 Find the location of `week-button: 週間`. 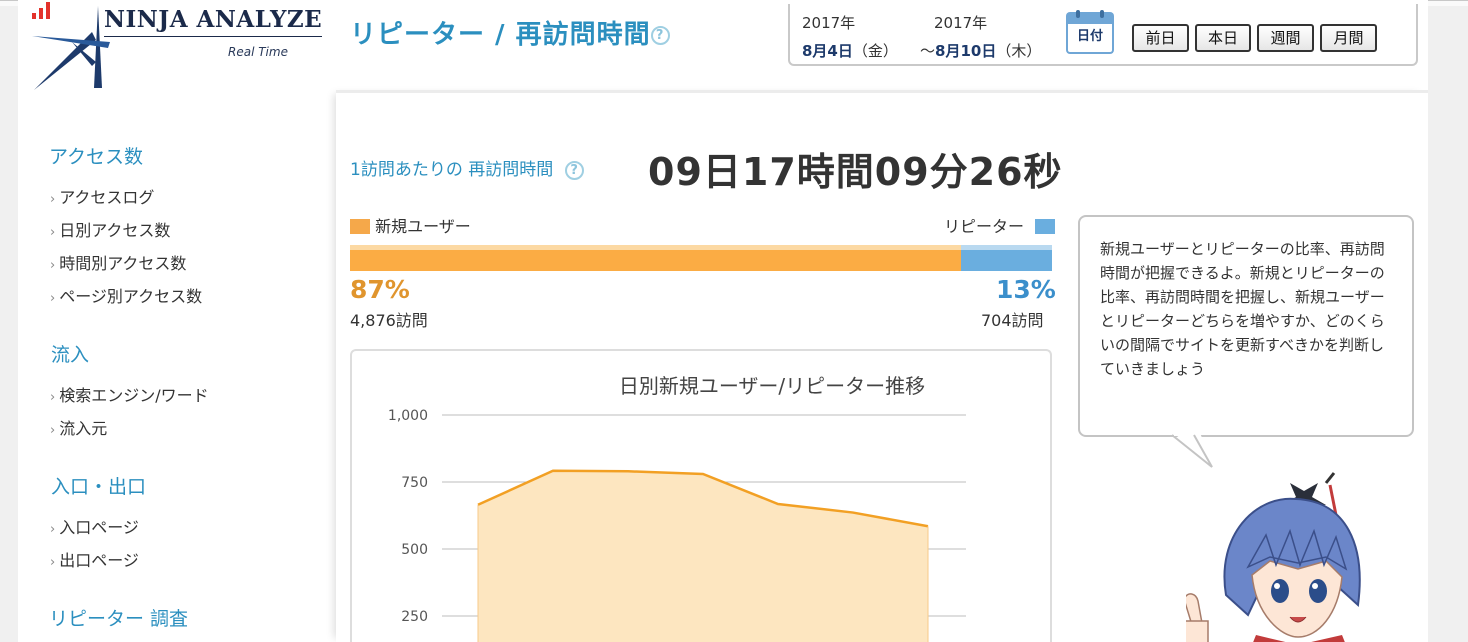

week-button: 週間 is located at coordinates (1285, 38).